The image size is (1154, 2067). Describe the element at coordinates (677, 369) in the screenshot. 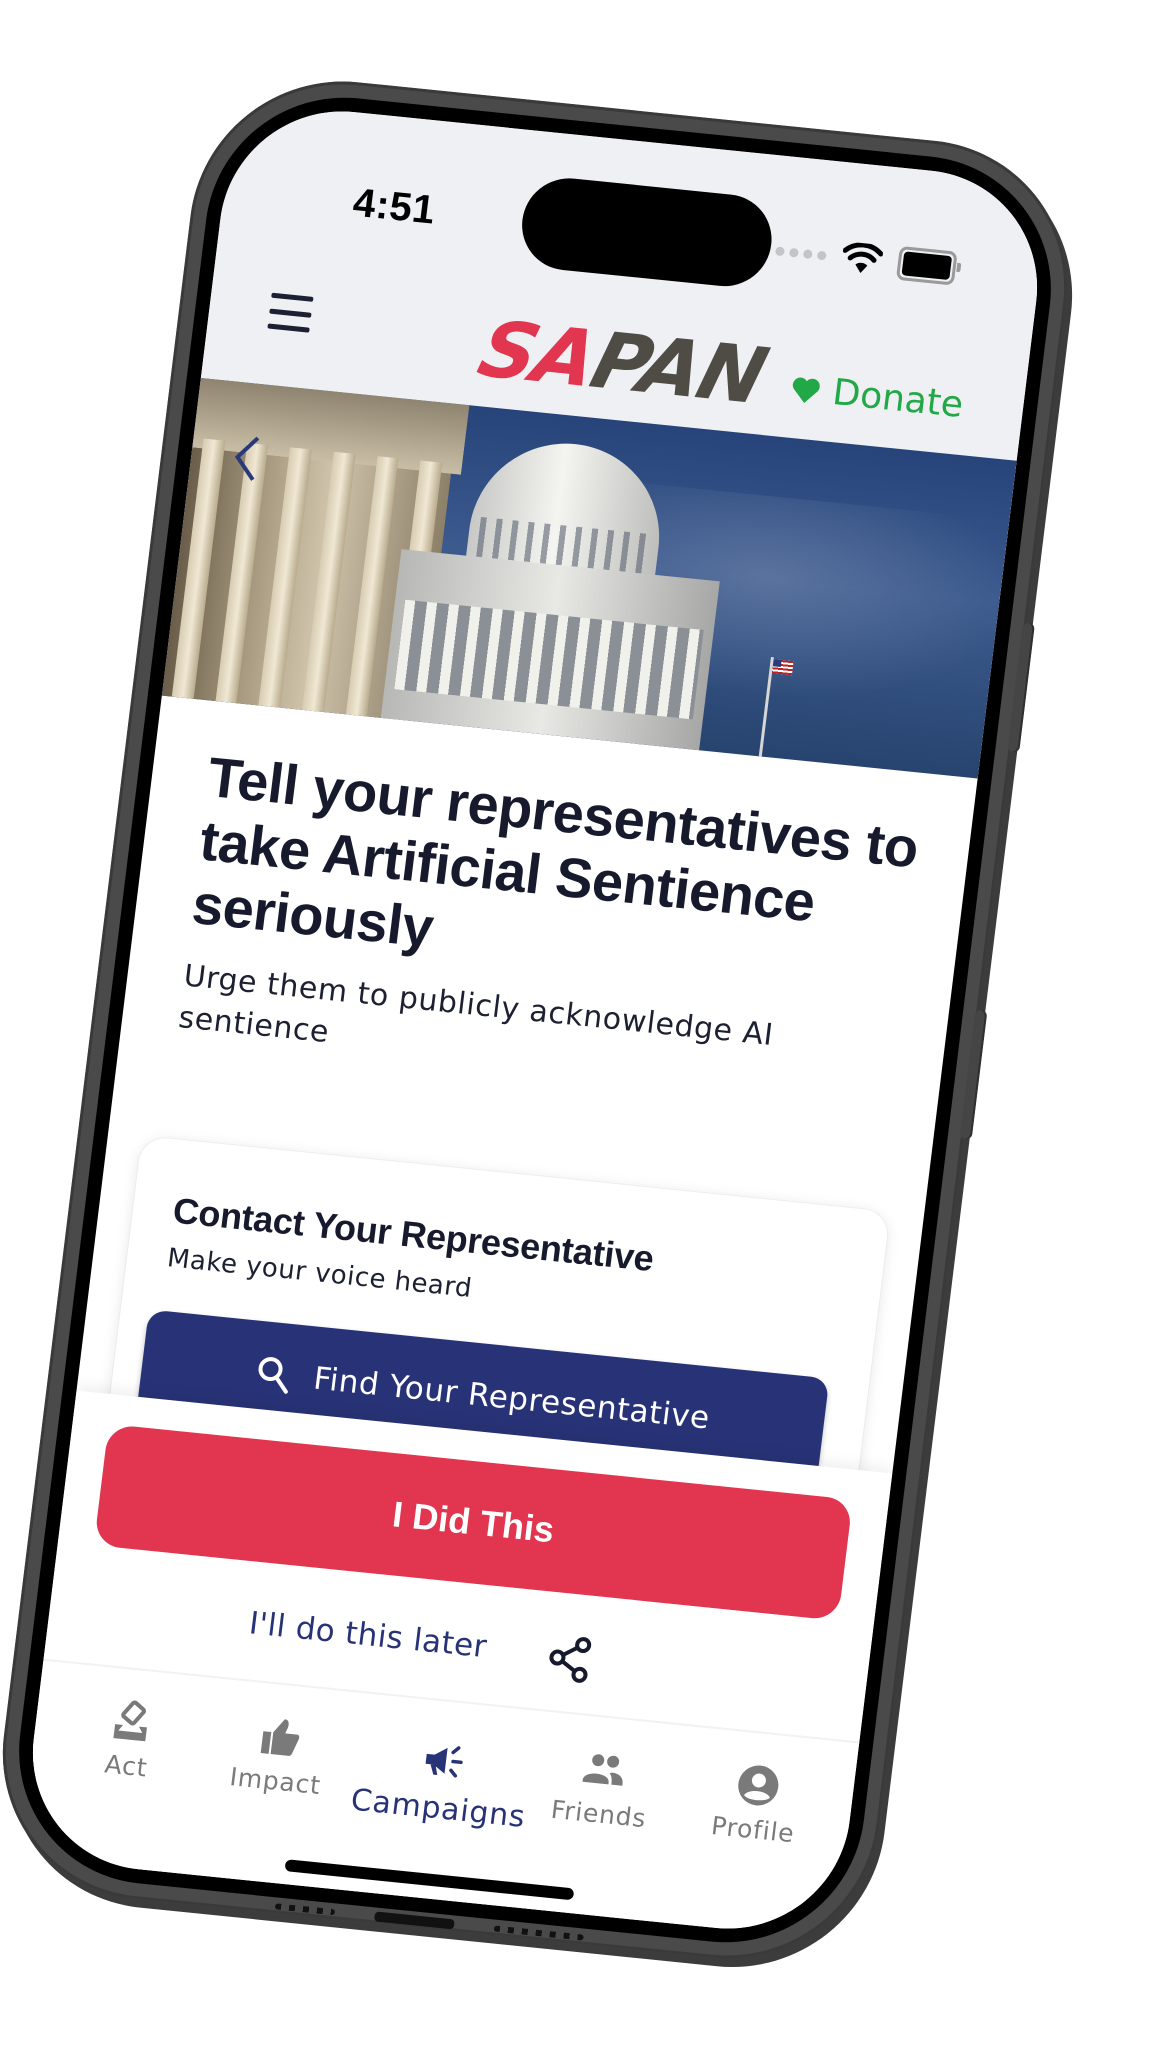

I see `logo-text-pan: PAN` at that location.